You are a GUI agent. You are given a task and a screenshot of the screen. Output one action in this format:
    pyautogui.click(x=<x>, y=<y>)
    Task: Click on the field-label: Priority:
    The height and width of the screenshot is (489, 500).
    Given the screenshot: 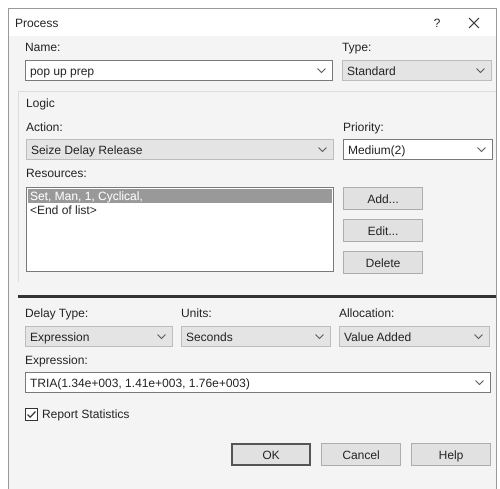 What is the action you would take?
    pyautogui.click(x=364, y=127)
    